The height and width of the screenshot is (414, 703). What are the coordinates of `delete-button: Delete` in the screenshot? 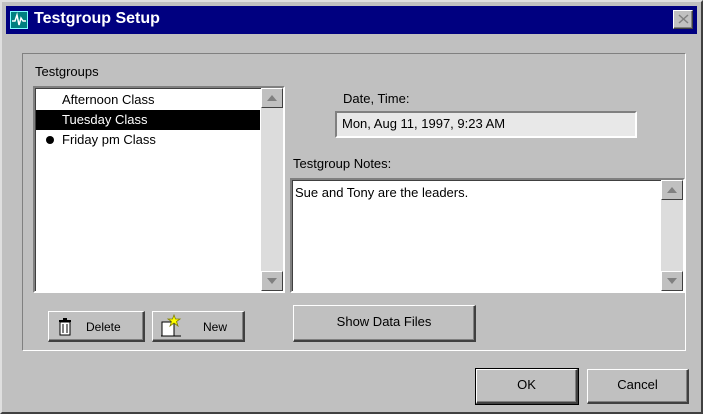 It's located at (96, 326).